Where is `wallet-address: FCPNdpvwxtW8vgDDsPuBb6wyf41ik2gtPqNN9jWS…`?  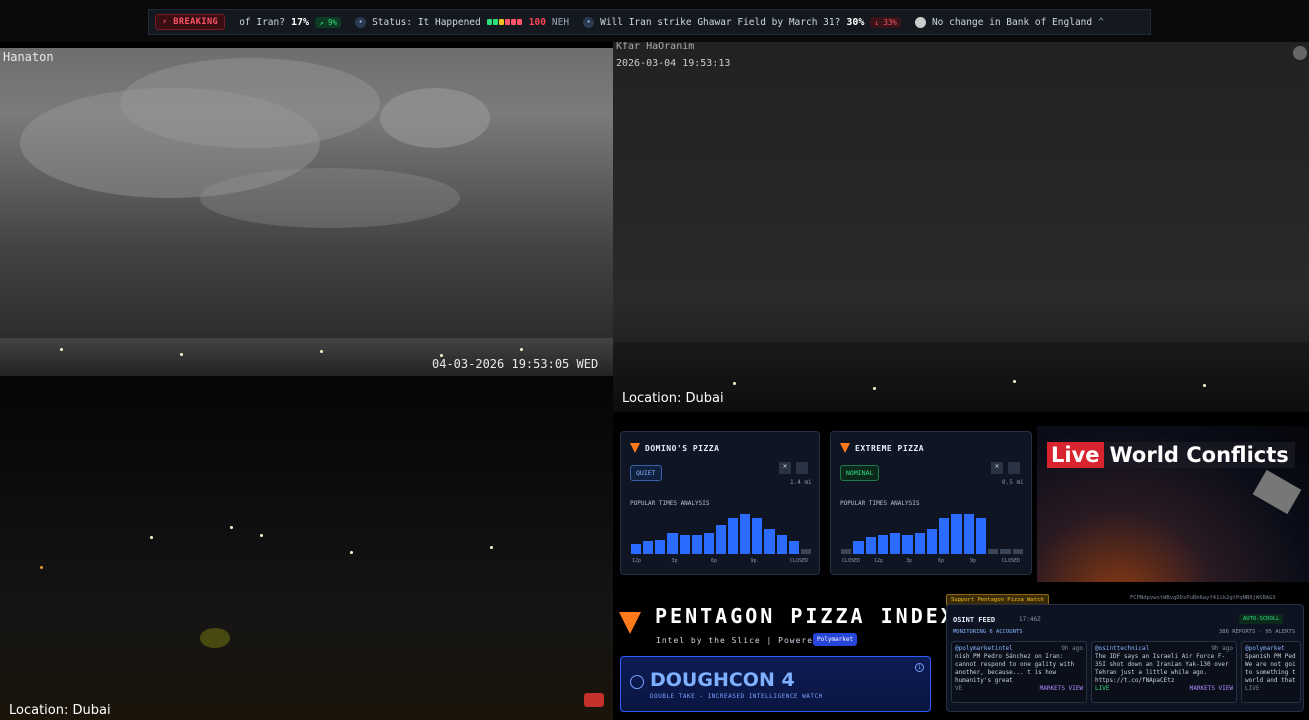
wallet-address: FCPNdpvwxtW8vgDDsPuBb6wyf41ik2gtPqNN9jWS… is located at coordinates (1203, 598).